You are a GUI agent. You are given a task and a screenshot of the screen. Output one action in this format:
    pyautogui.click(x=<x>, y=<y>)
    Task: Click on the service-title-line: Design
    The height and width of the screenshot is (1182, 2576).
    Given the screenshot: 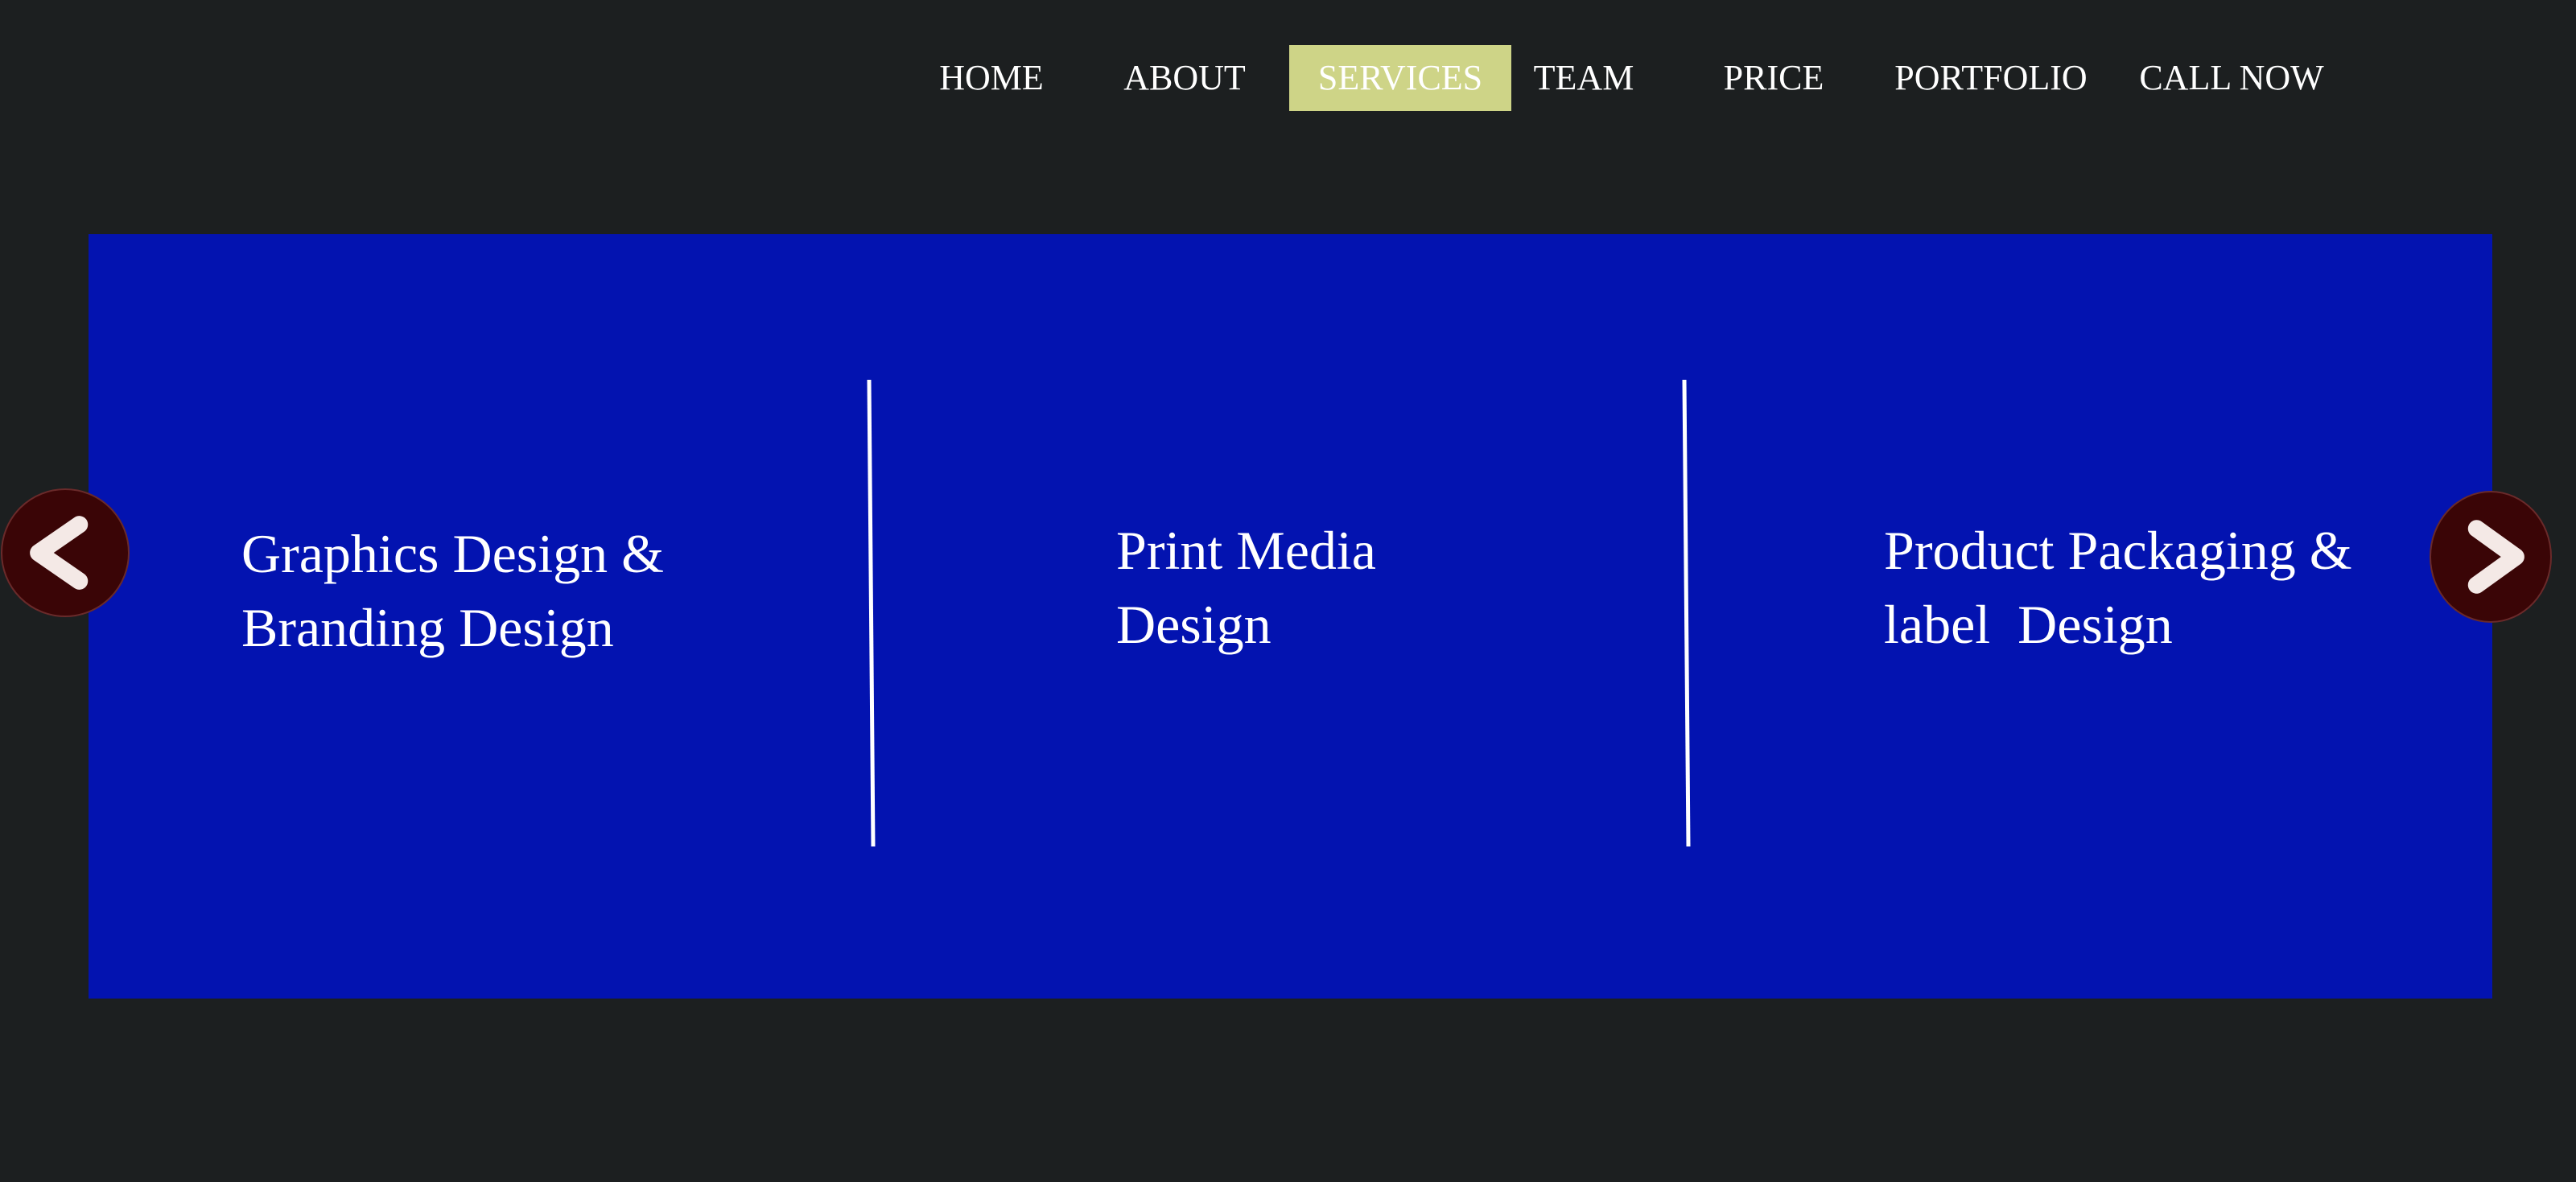 What is the action you would take?
    pyautogui.click(x=1194, y=624)
    